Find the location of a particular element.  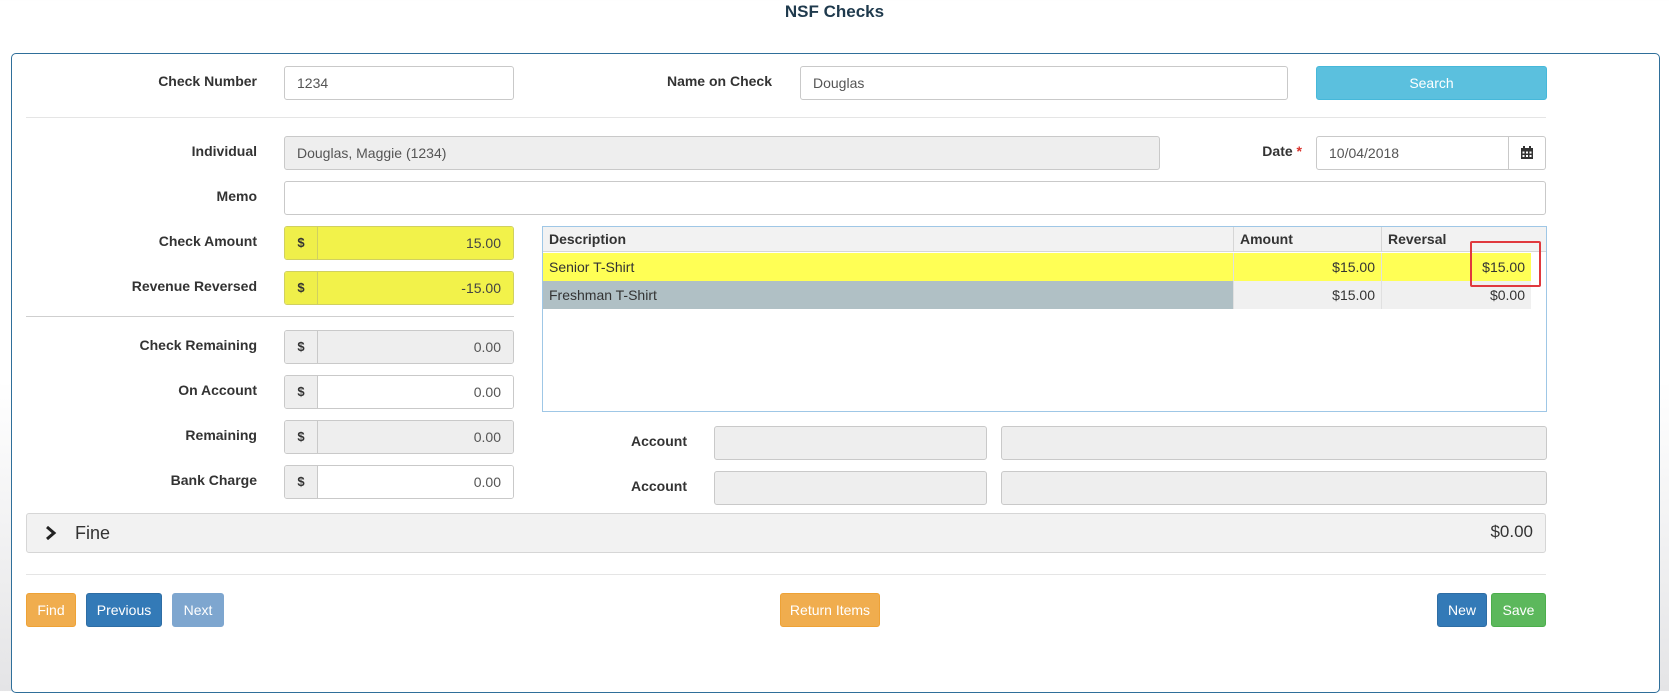

check-remaining-value: 0.00 is located at coordinates (415, 347).